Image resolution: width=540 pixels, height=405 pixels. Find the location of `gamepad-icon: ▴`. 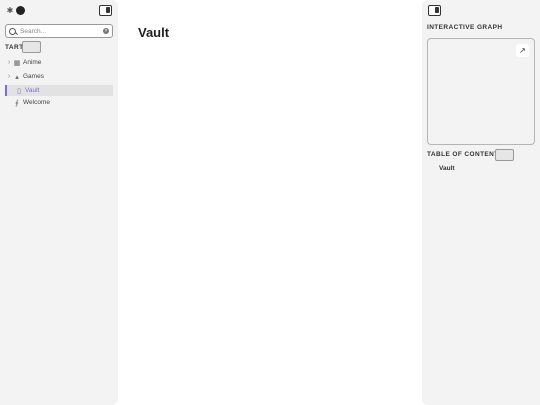

gamepad-icon: ▴ is located at coordinates (17, 77).